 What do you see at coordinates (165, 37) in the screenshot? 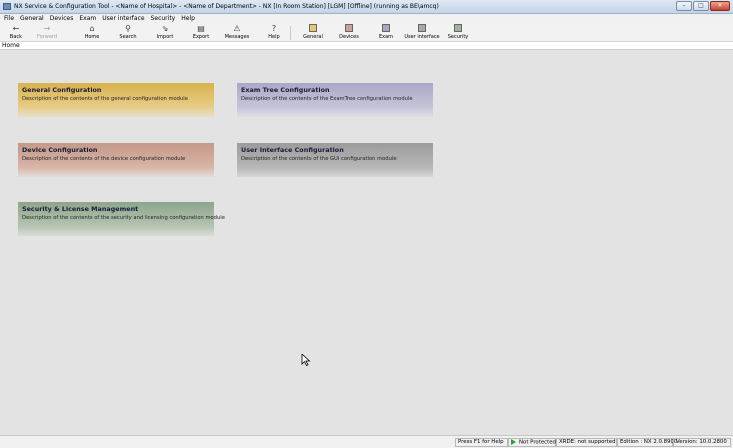
I see `import-label: Import` at bounding box center [165, 37].